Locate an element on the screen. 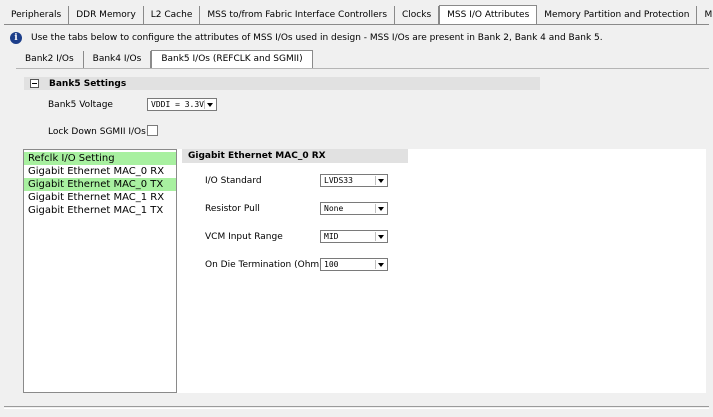 The width and height of the screenshot is (713, 417). resistor-pull-label: Resistor Pull is located at coordinates (232, 209).